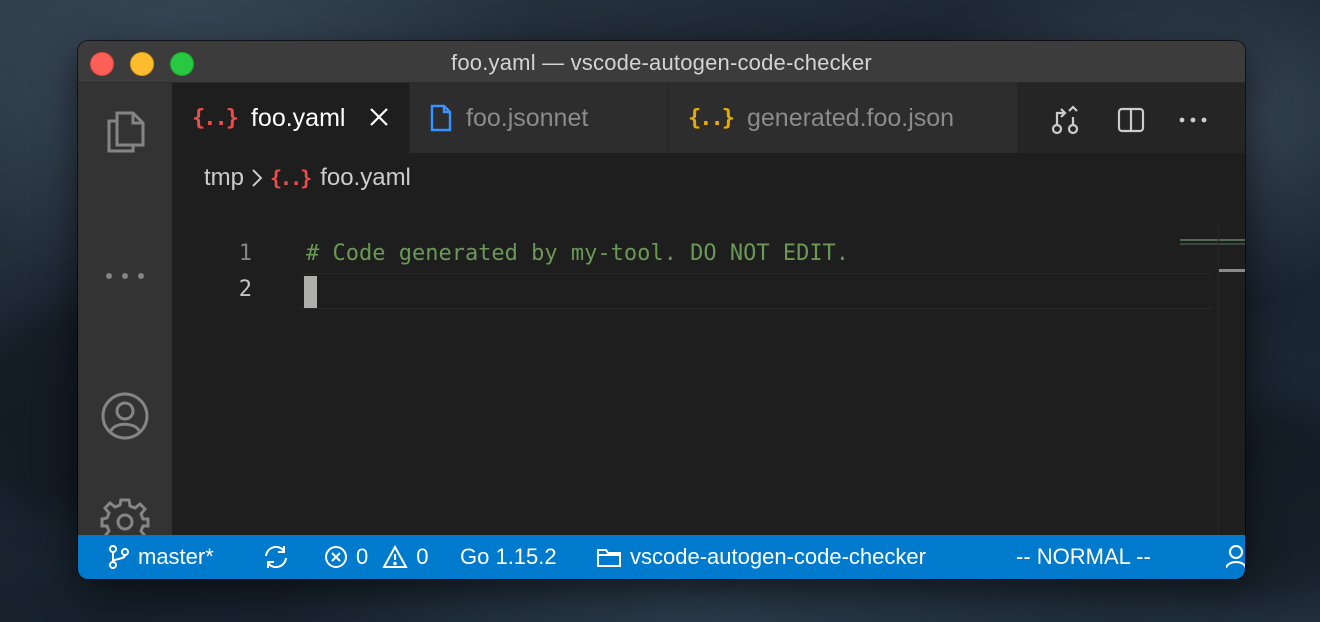 The height and width of the screenshot is (622, 1320). Describe the element at coordinates (125, 130) in the screenshot. I see `files-icon` at that location.